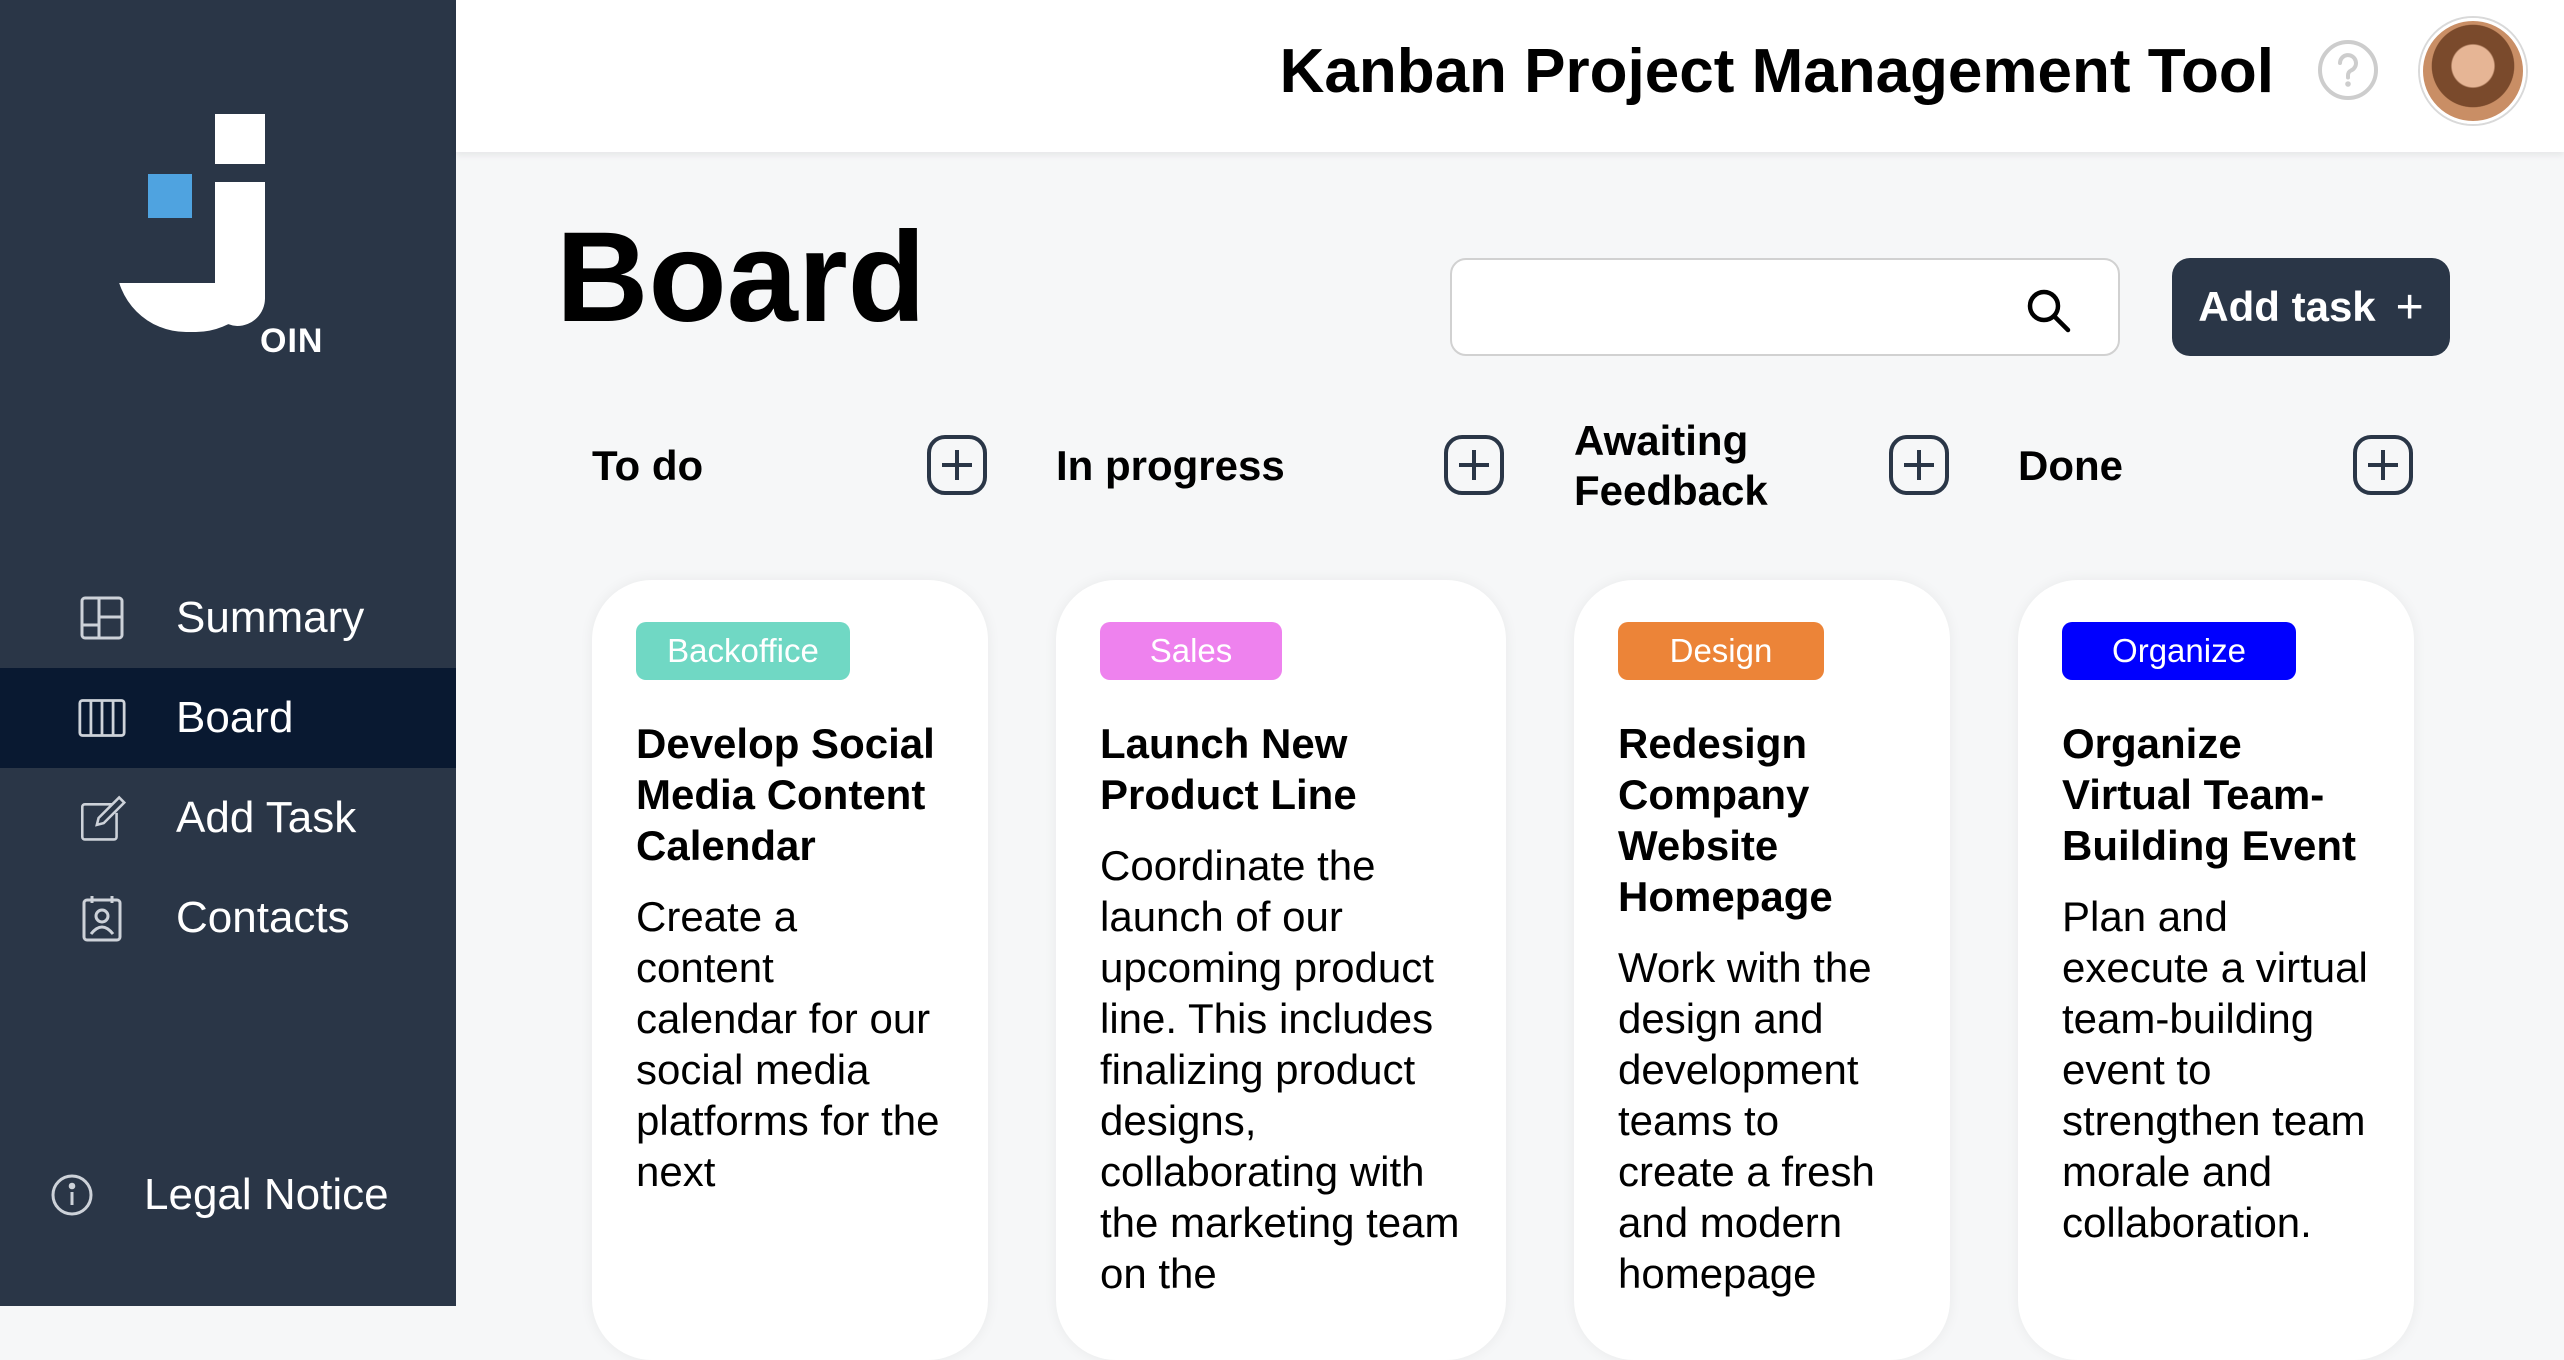 This screenshot has width=2564, height=1360. I want to click on sidebar-item-label: Summary, so click(270, 617).